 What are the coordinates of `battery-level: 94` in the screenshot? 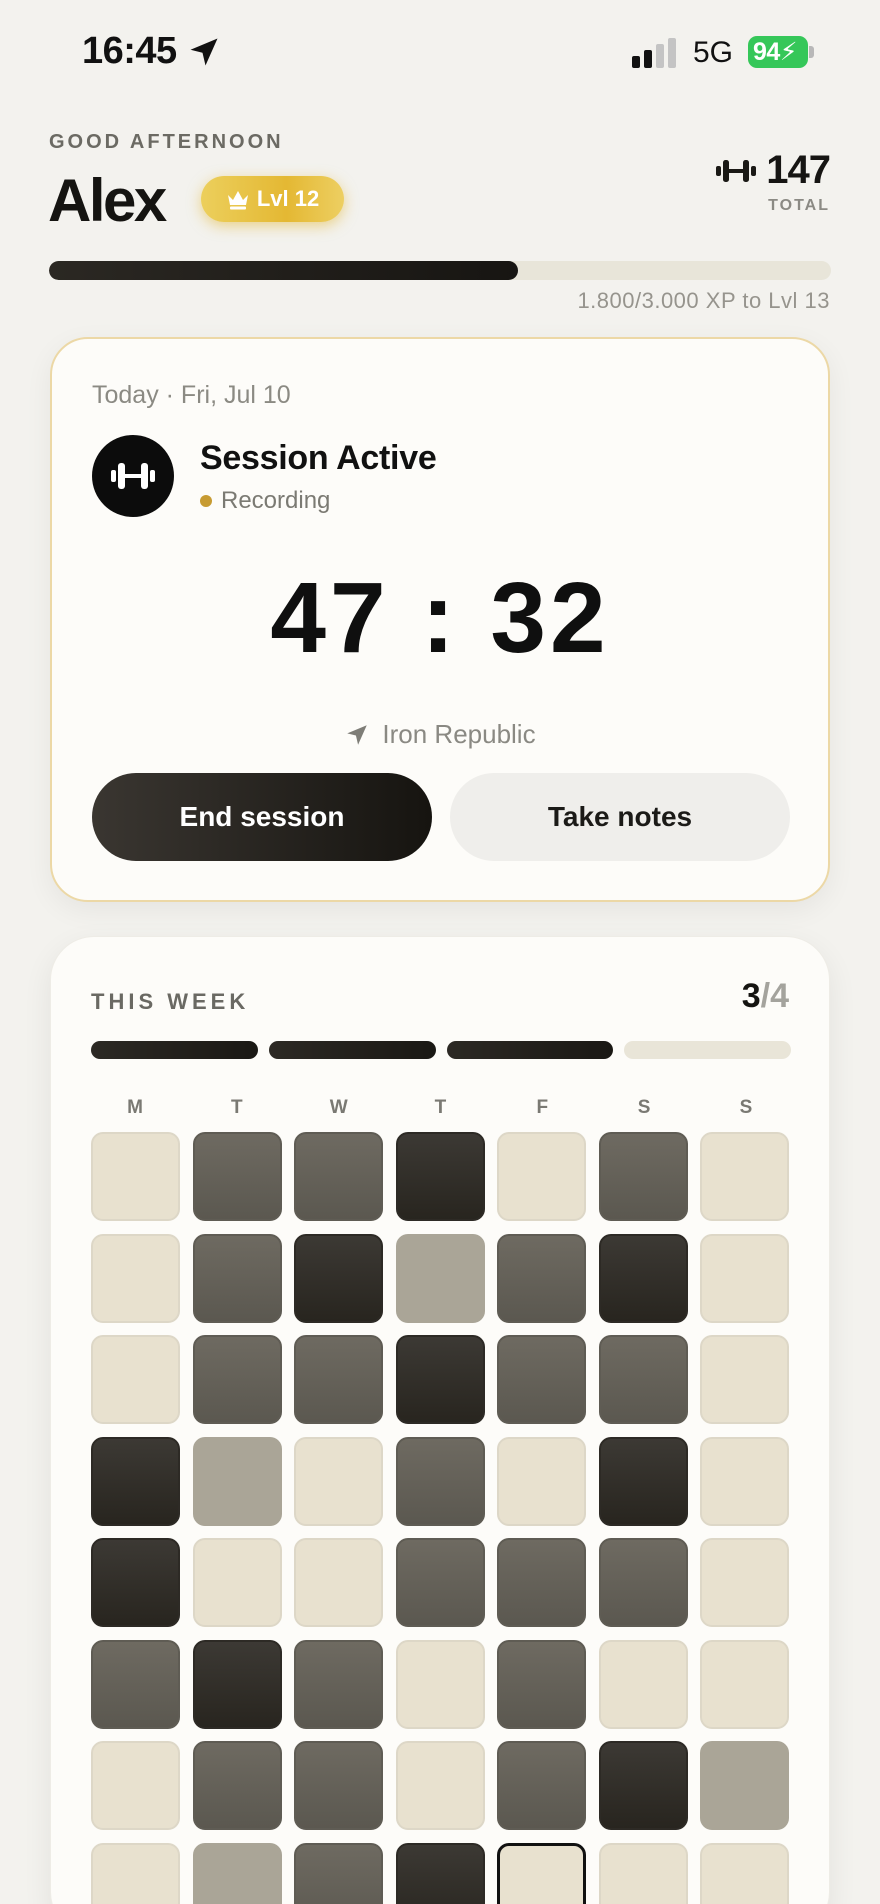 It's located at (766, 52).